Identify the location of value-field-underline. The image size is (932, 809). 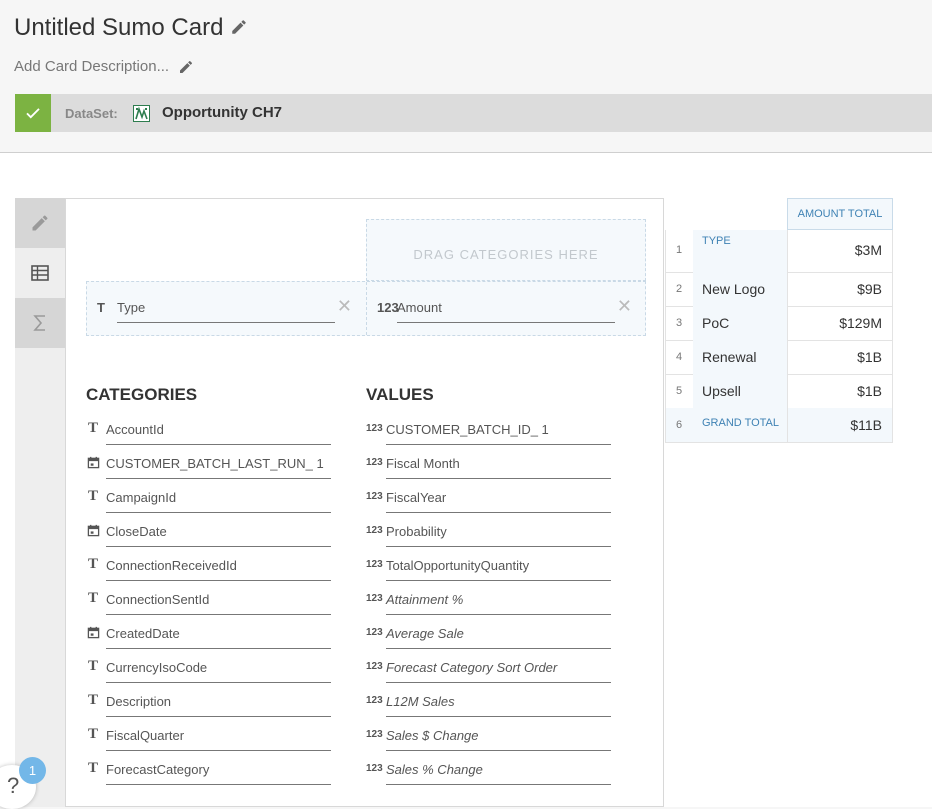
(506, 322).